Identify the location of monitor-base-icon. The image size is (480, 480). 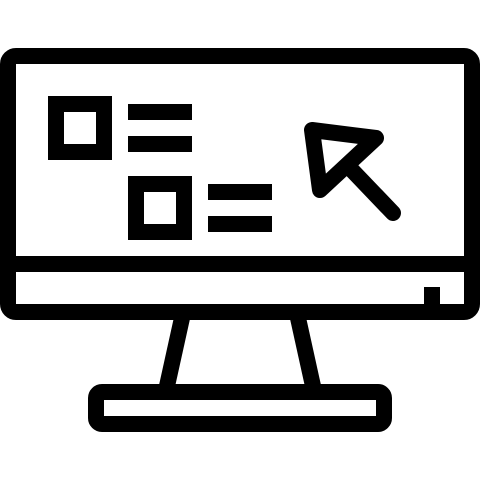
(240, 408).